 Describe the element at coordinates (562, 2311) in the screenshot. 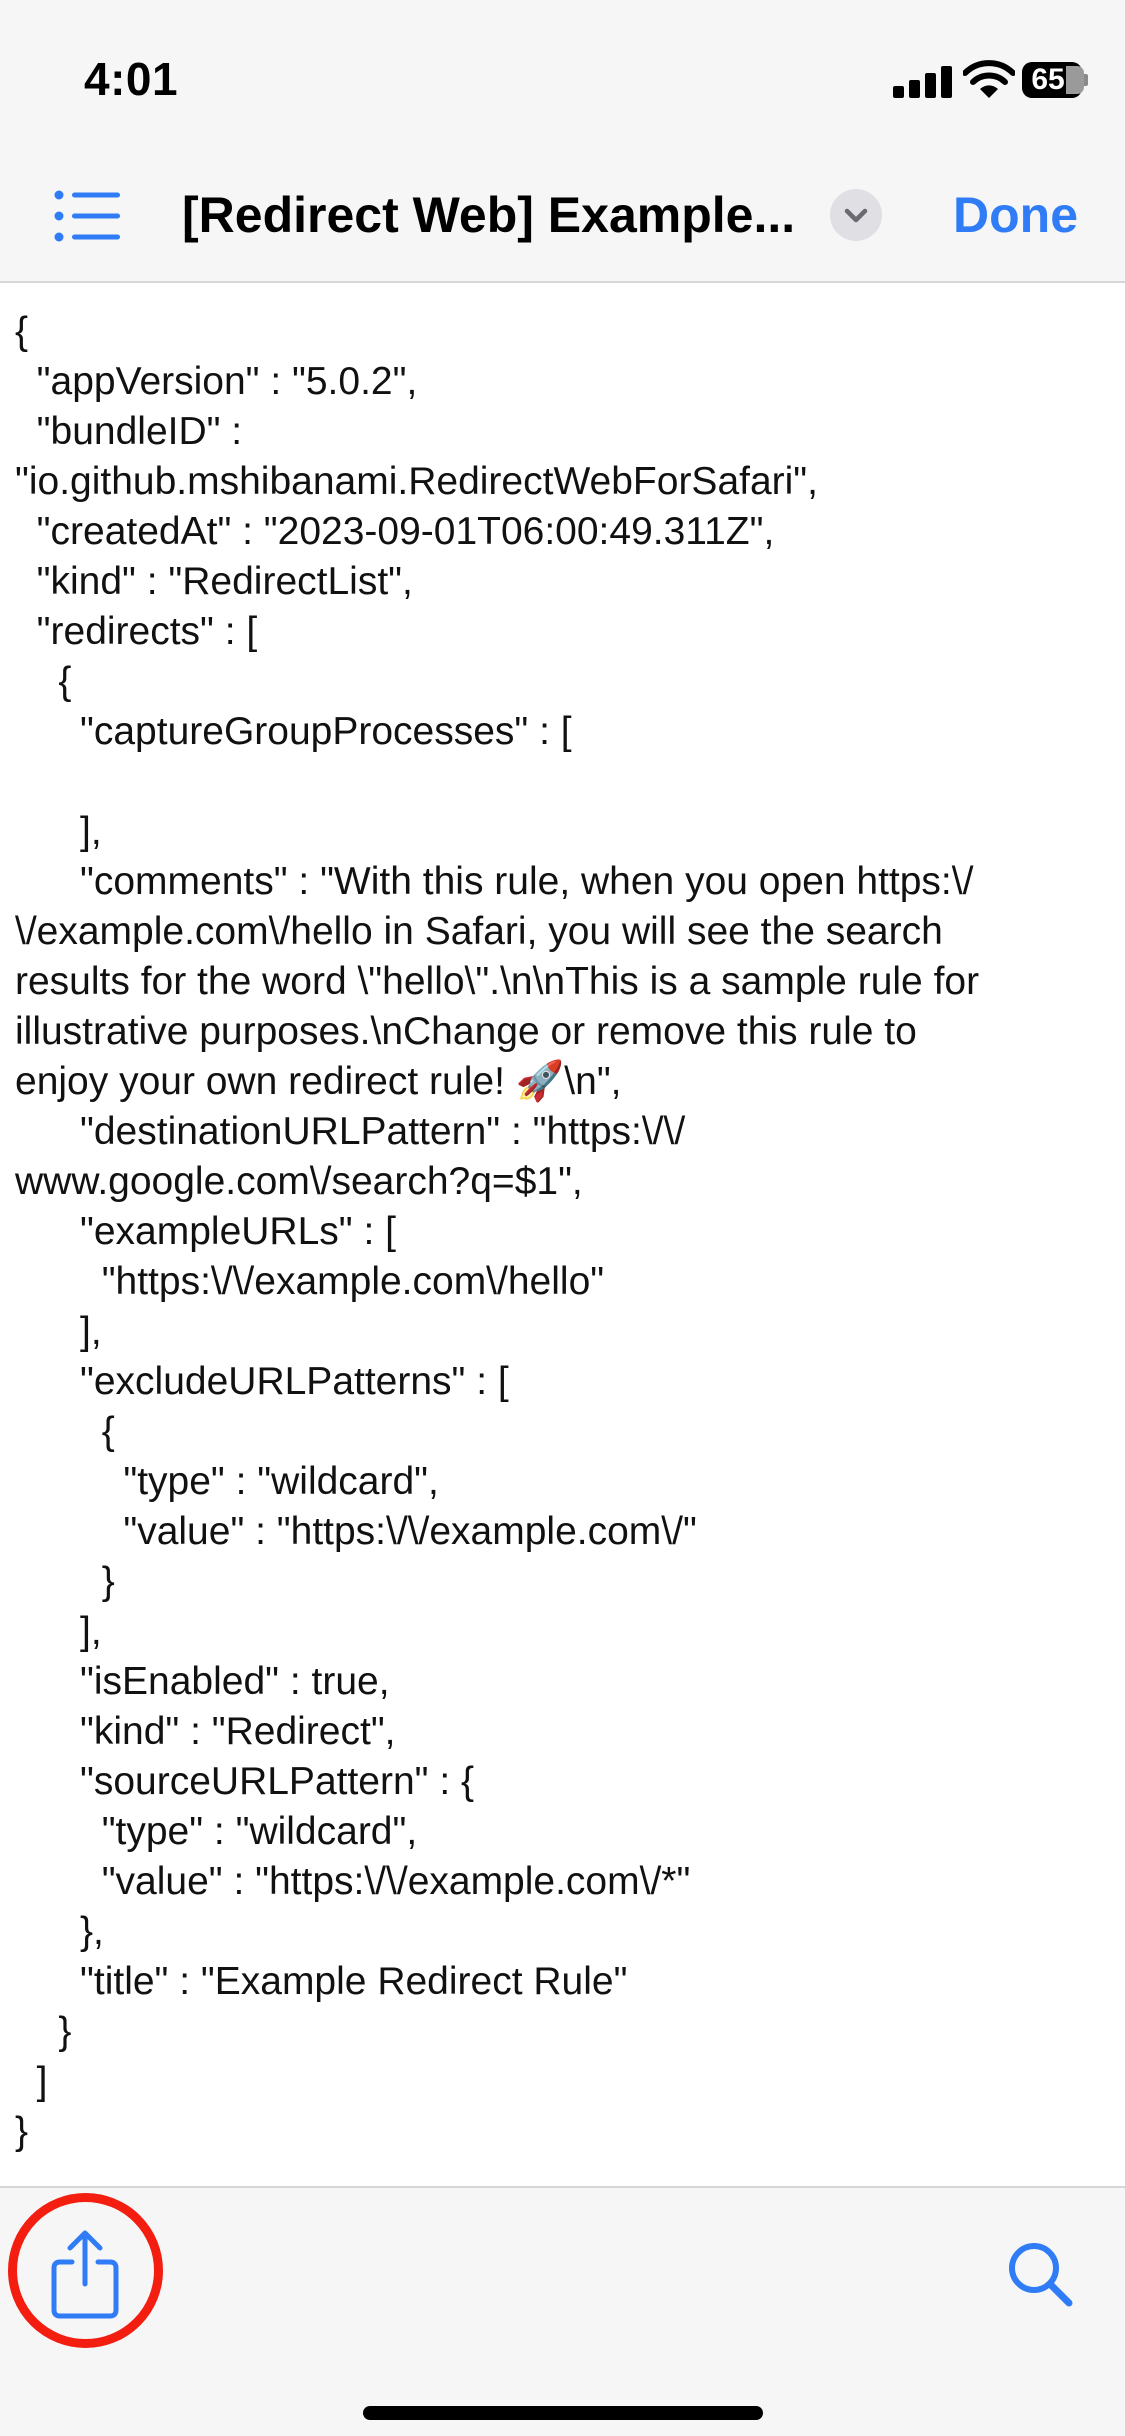

I see `bottom-toolbar` at that location.